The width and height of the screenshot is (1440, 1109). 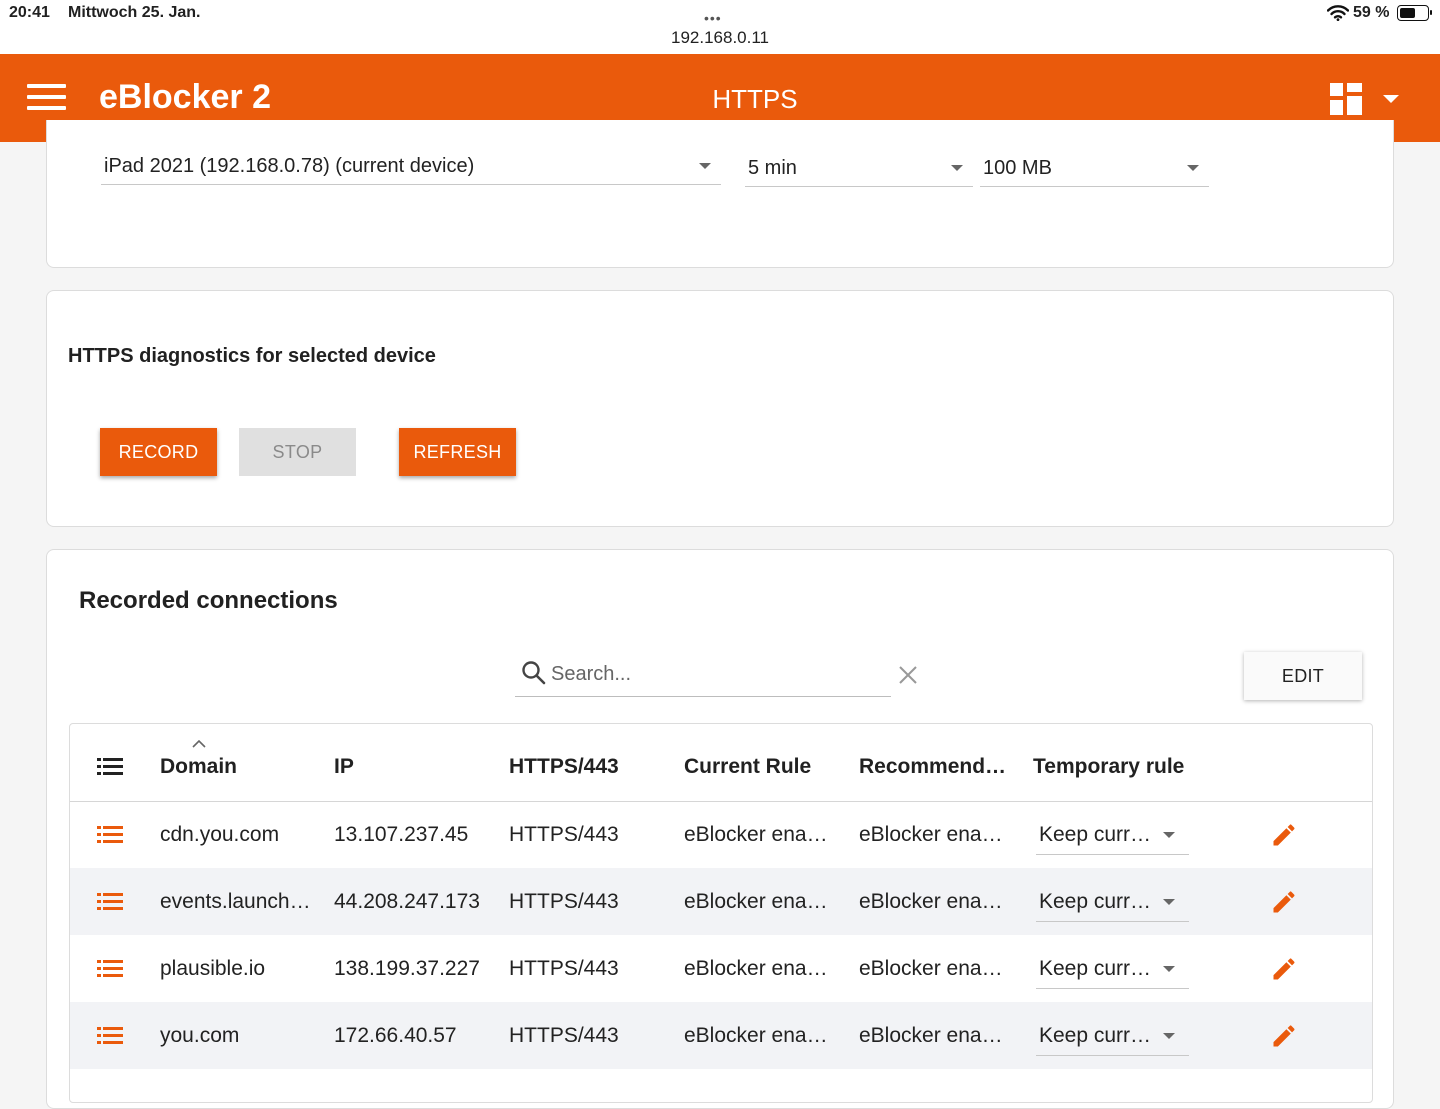 I want to click on edit-button: EDIT, so click(x=1303, y=676).